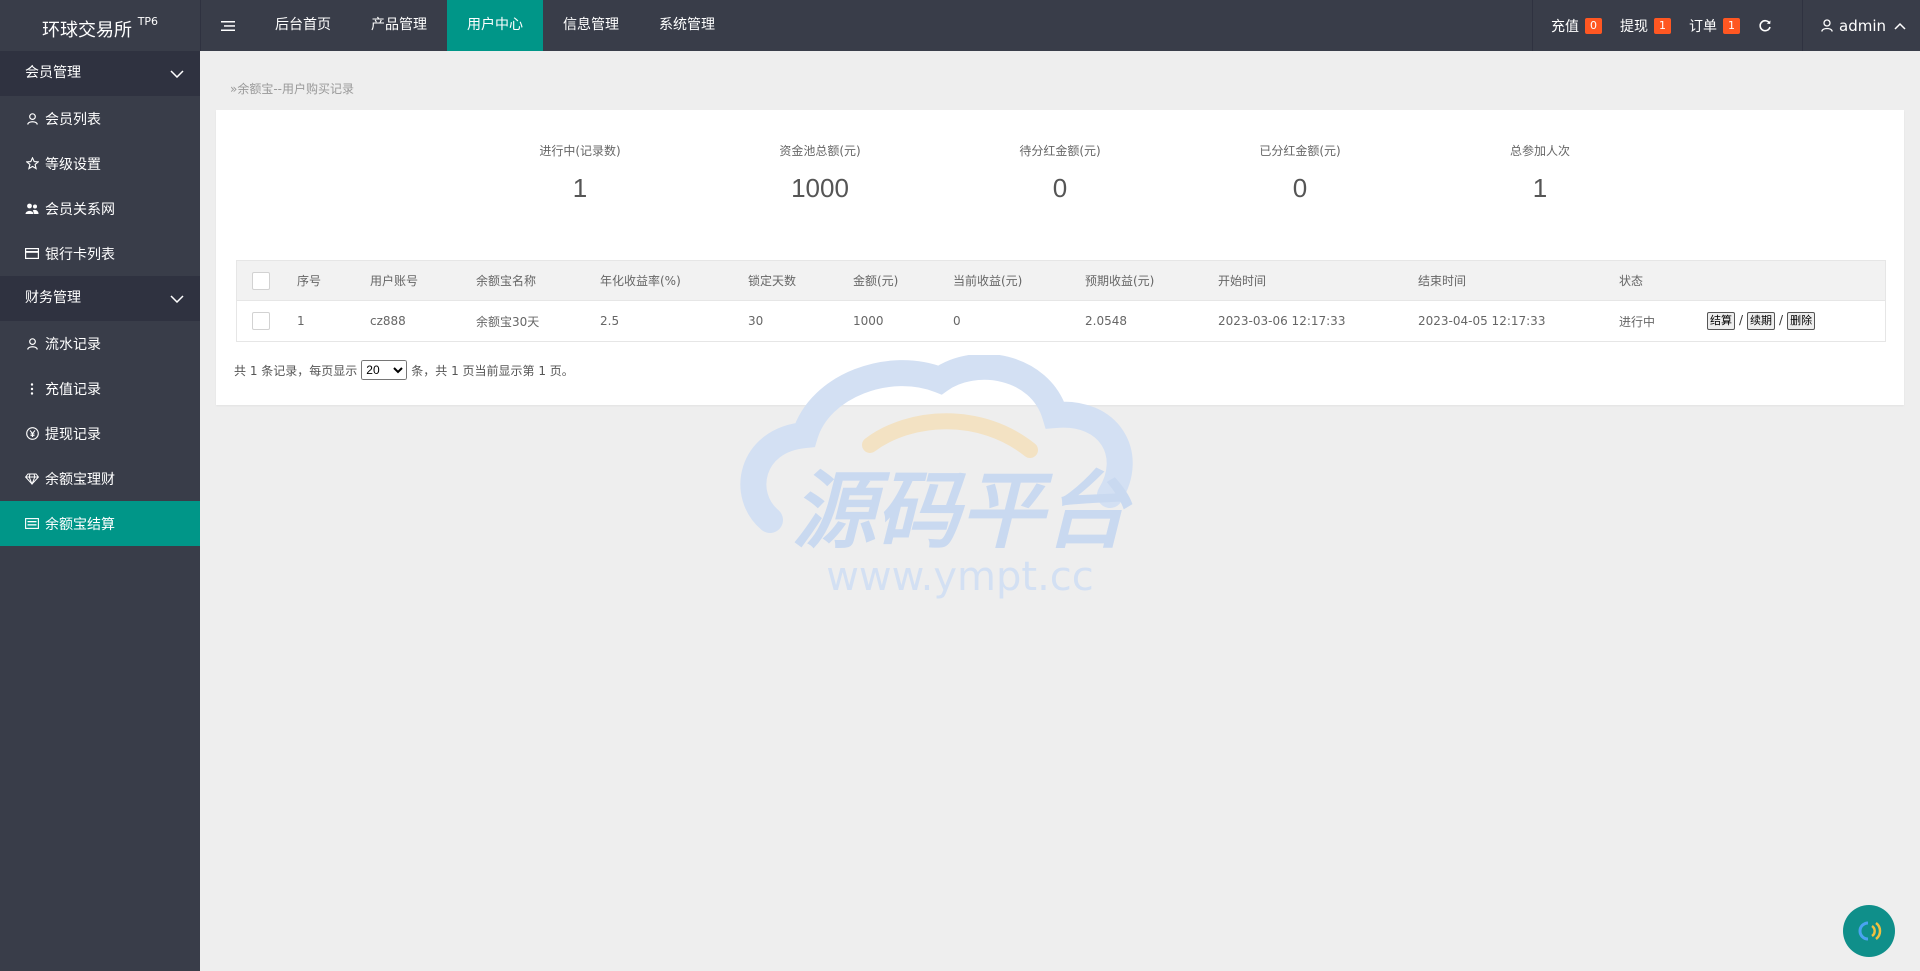 This screenshot has width=1920, height=971. What do you see at coordinates (1482, 321) in the screenshot?
I see `cell-end-time: 2023-04-05 12:17:33` at bounding box center [1482, 321].